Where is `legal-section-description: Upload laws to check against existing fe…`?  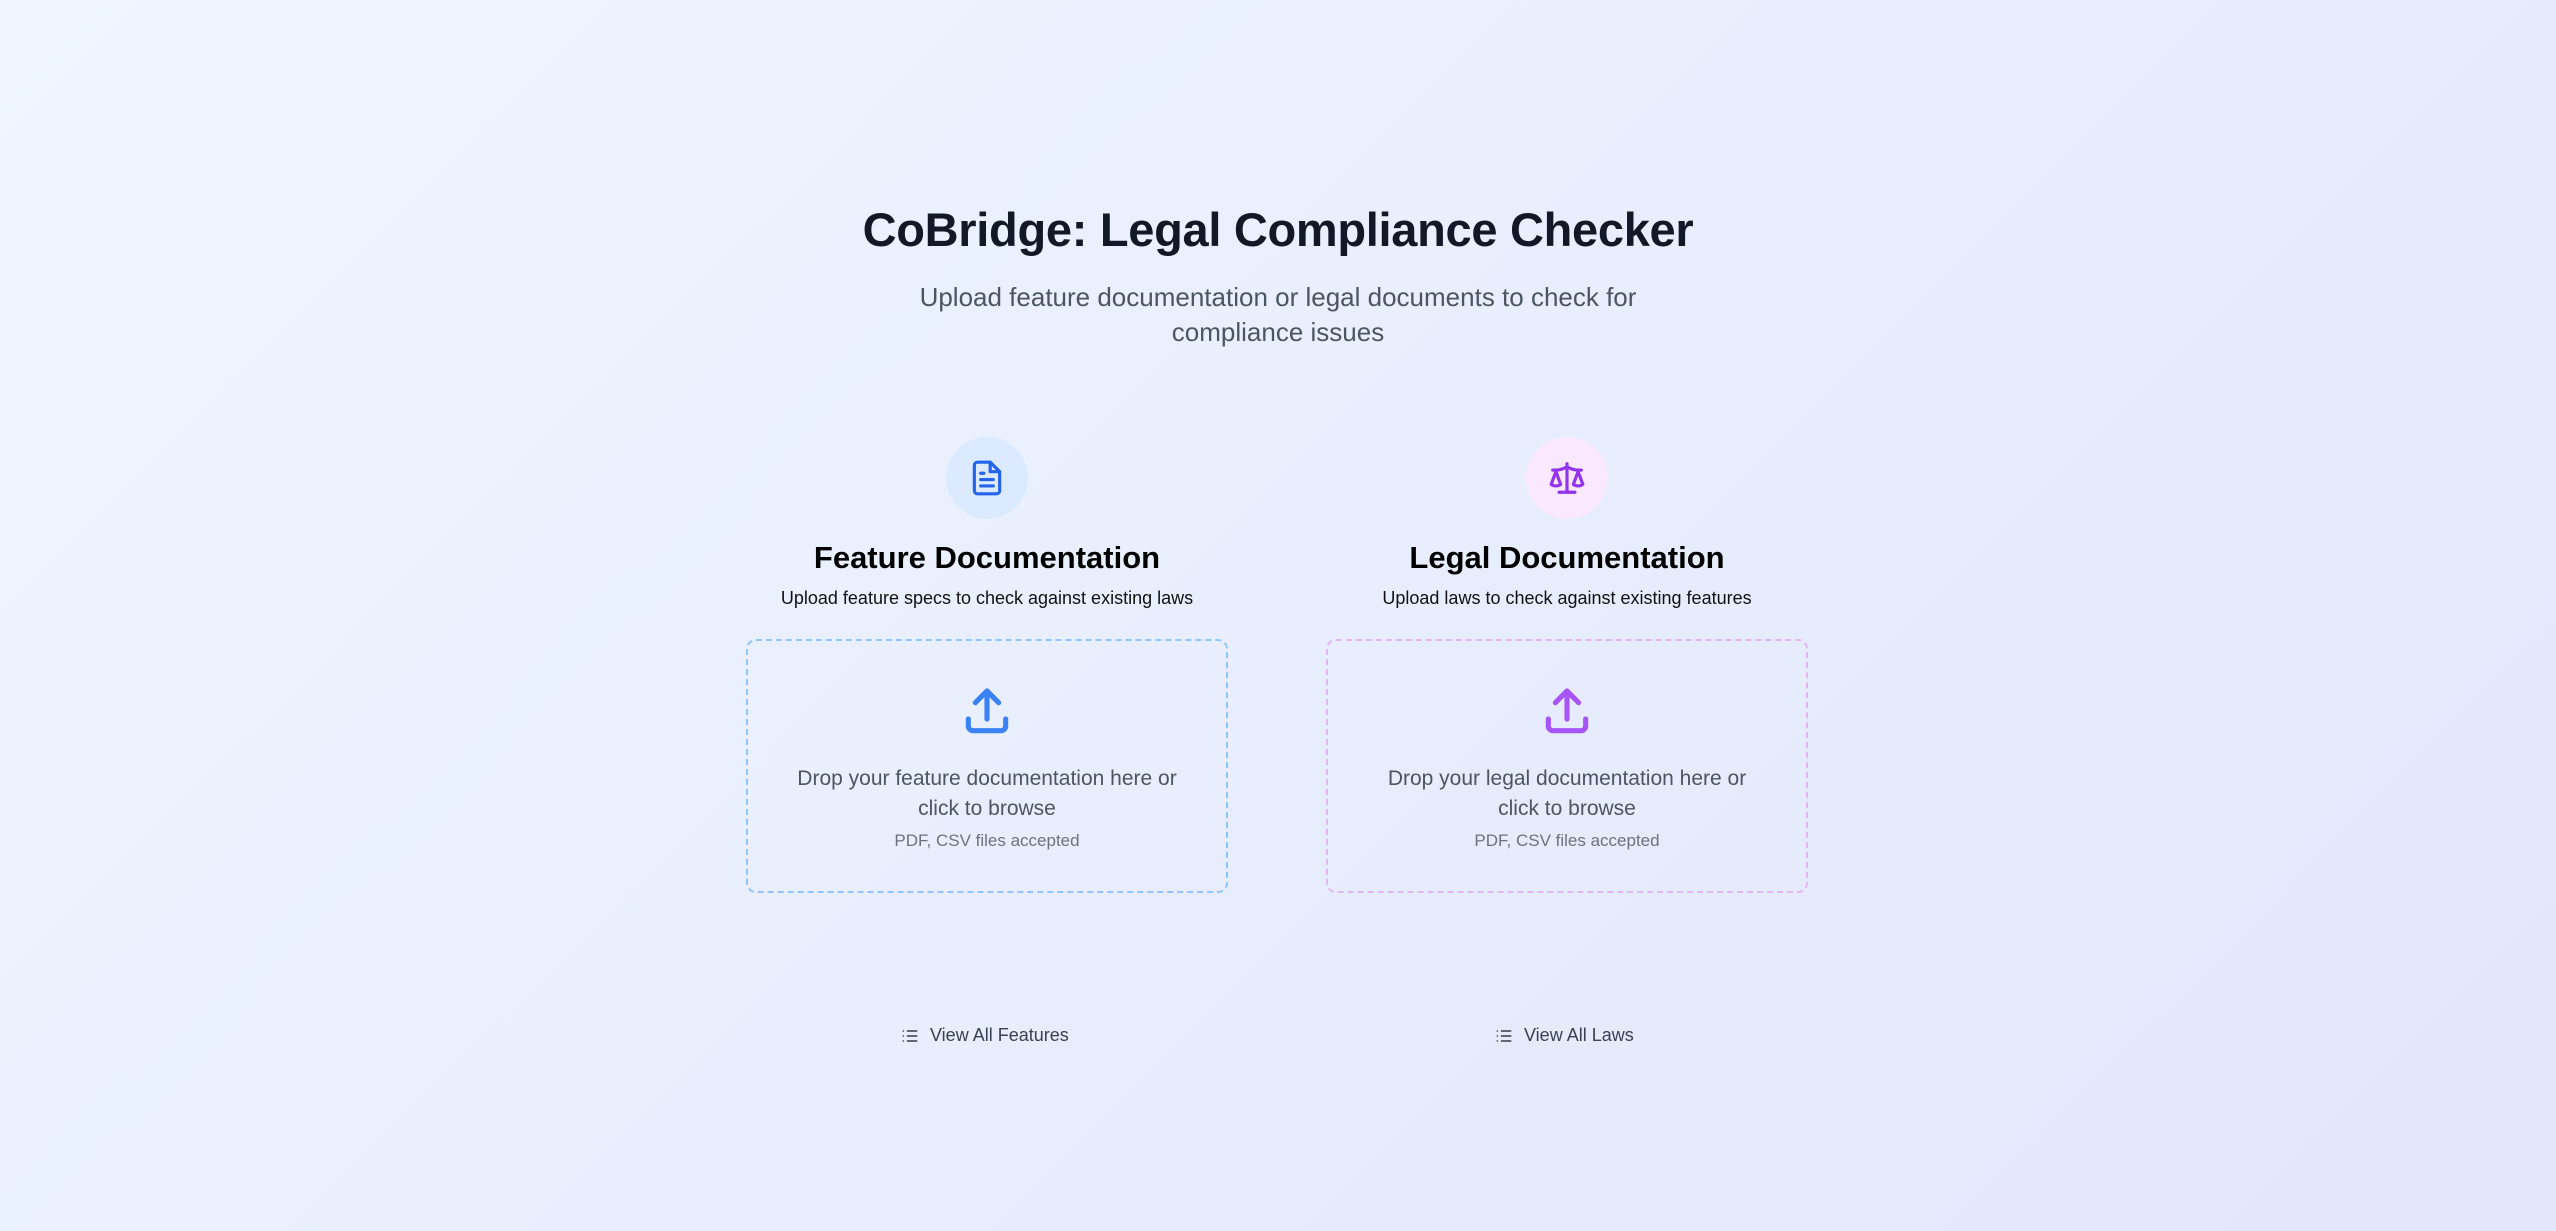
legal-section-description: Upload laws to check against existing fe… is located at coordinates (1567, 598).